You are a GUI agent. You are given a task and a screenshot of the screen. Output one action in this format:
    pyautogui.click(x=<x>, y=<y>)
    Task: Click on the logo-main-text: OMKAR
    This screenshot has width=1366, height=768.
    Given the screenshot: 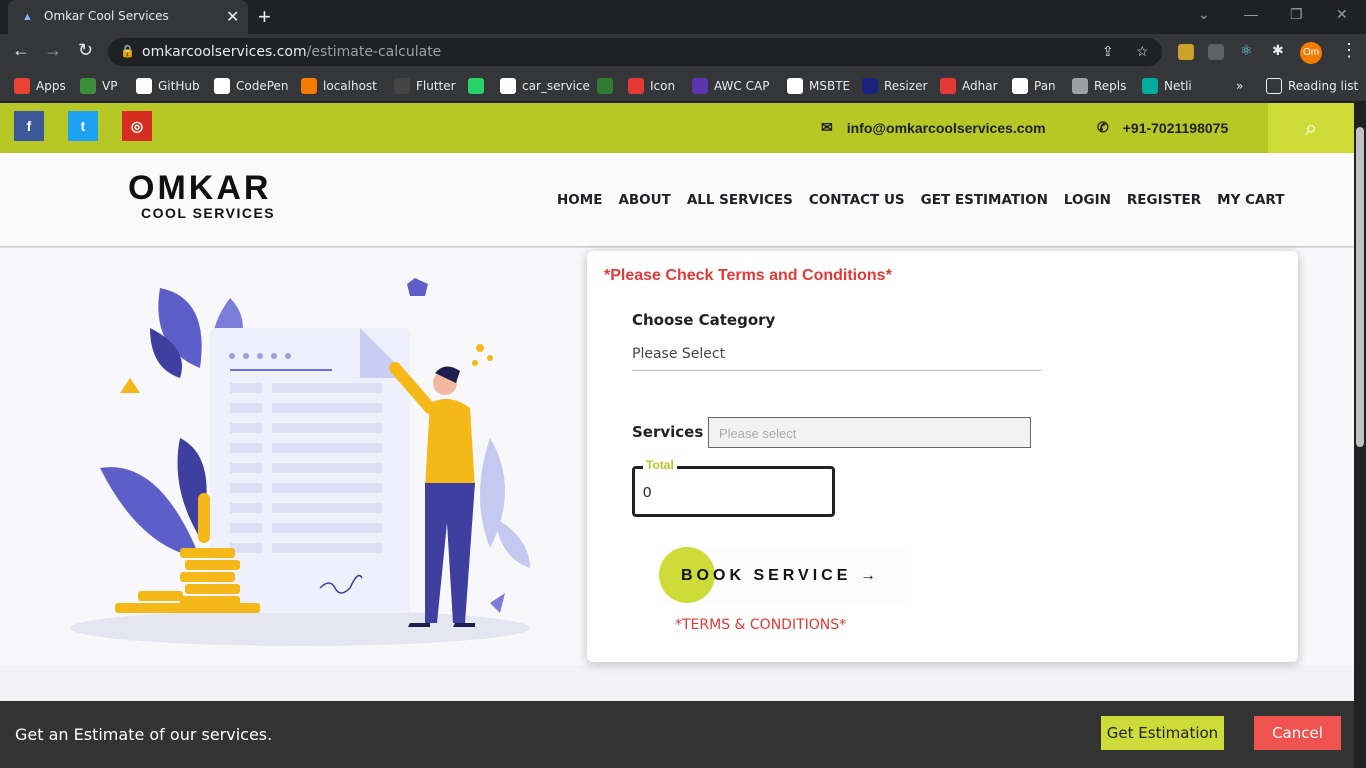 What is the action you would take?
    pyautogui.click(x=200, y=188)
    